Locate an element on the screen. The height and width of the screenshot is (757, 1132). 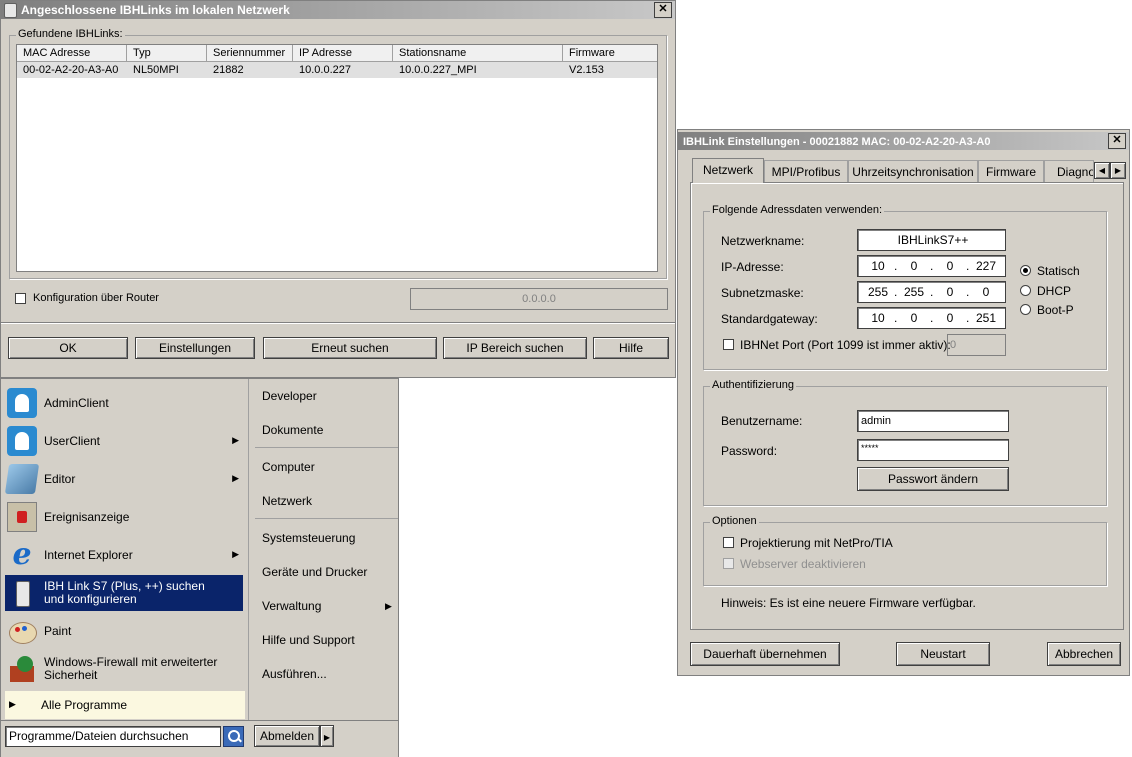
app-icon is located at coordinates (10, 10).